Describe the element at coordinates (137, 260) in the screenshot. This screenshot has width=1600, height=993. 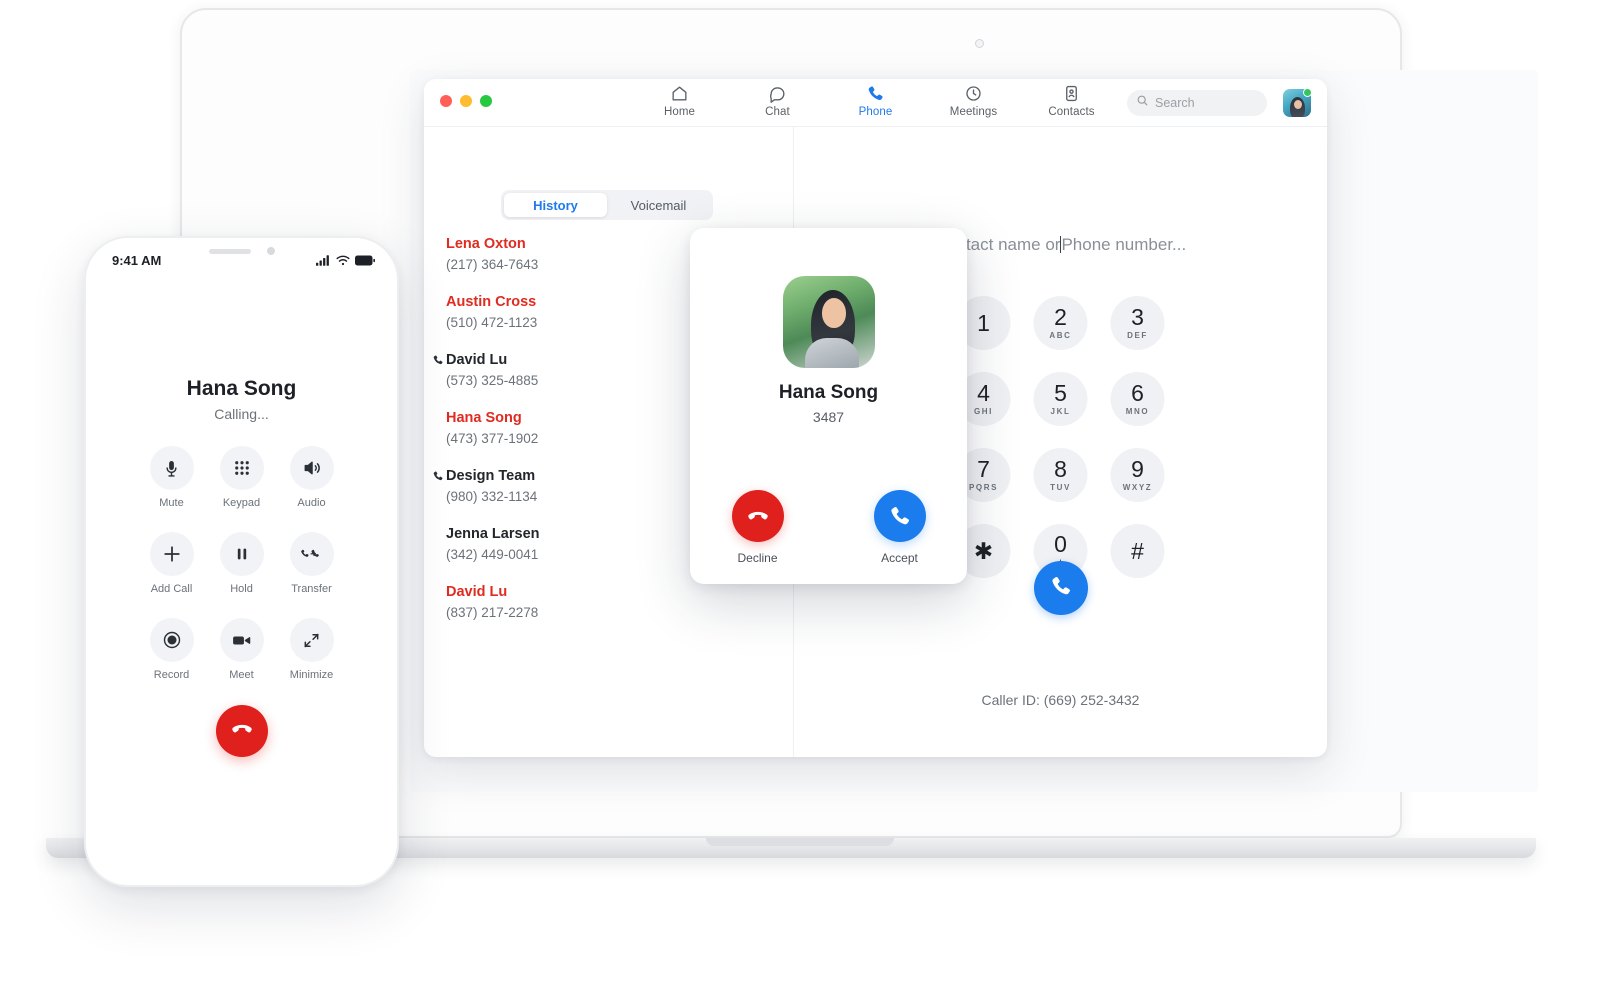
I see `status-bar-time: 9:41 AM` at that location.